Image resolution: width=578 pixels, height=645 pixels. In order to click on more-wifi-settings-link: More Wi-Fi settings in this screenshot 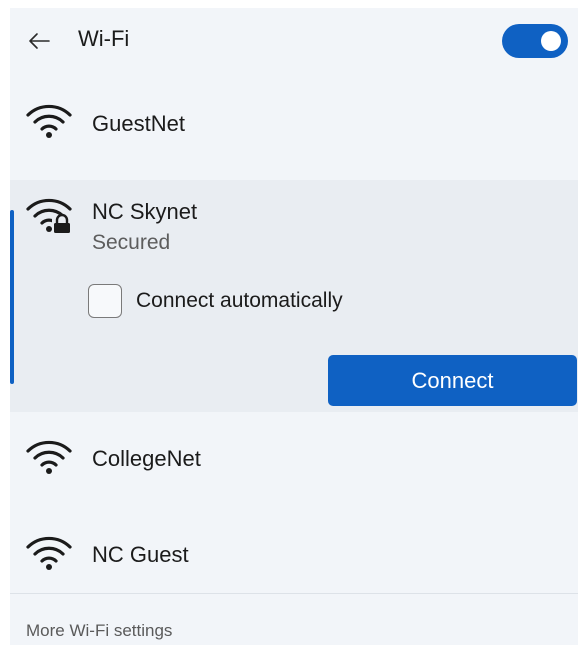, I will do `click(99, 631)`.